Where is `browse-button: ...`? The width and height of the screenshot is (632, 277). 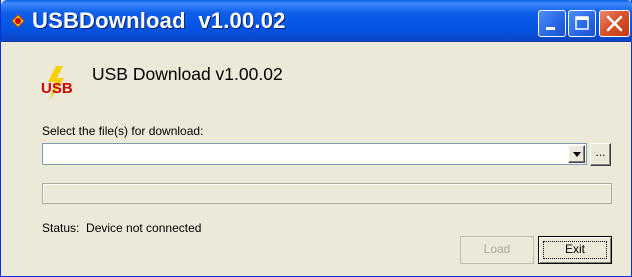 browse-button: ... is located at coordinates (600, 154).